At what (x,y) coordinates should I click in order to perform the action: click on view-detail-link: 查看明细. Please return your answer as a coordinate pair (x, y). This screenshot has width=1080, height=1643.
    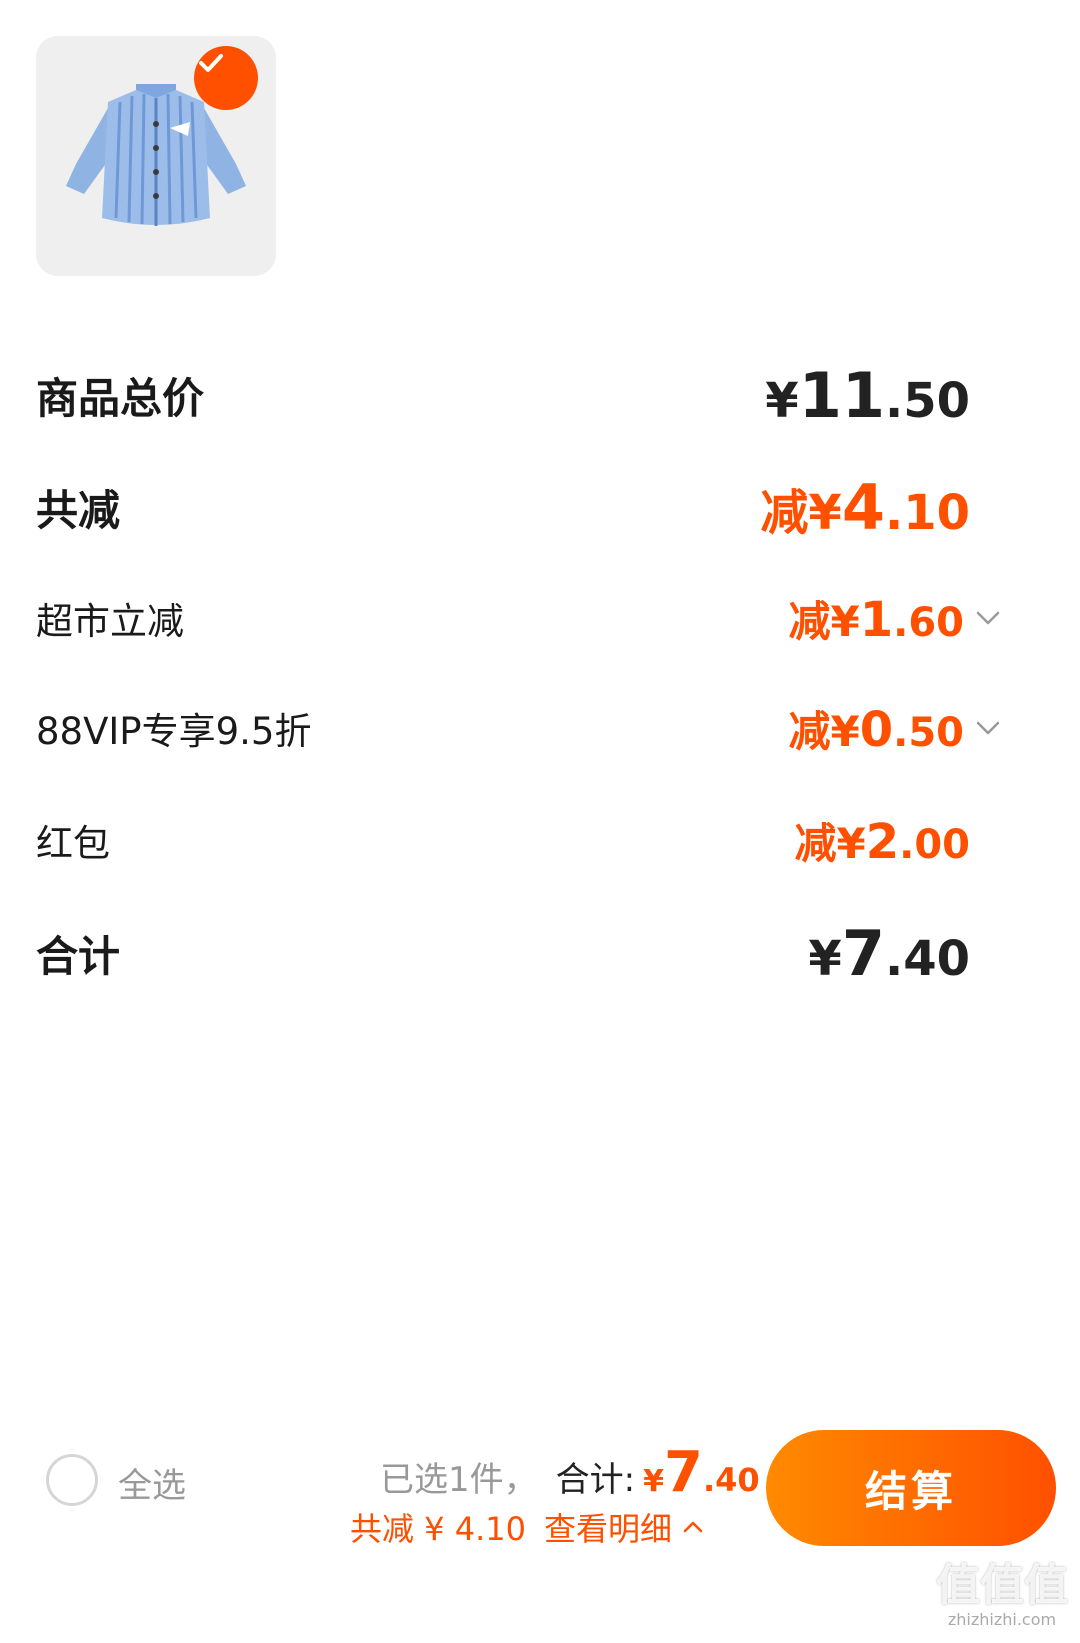
    Looking at the image, I should click on (608, 1527).